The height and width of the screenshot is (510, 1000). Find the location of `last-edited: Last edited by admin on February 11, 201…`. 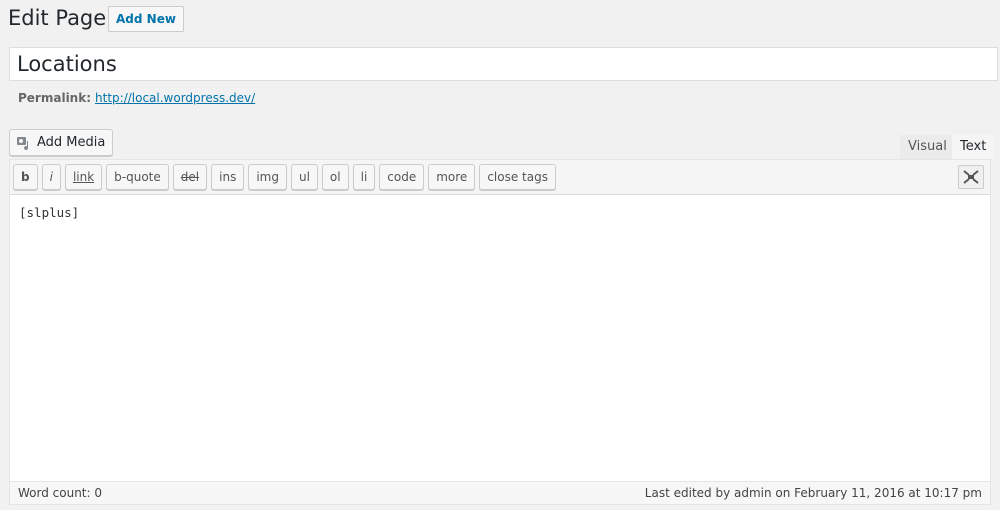

last-edited: Last edited by admin on February 11, 201… is located at coordinates (813, 493).